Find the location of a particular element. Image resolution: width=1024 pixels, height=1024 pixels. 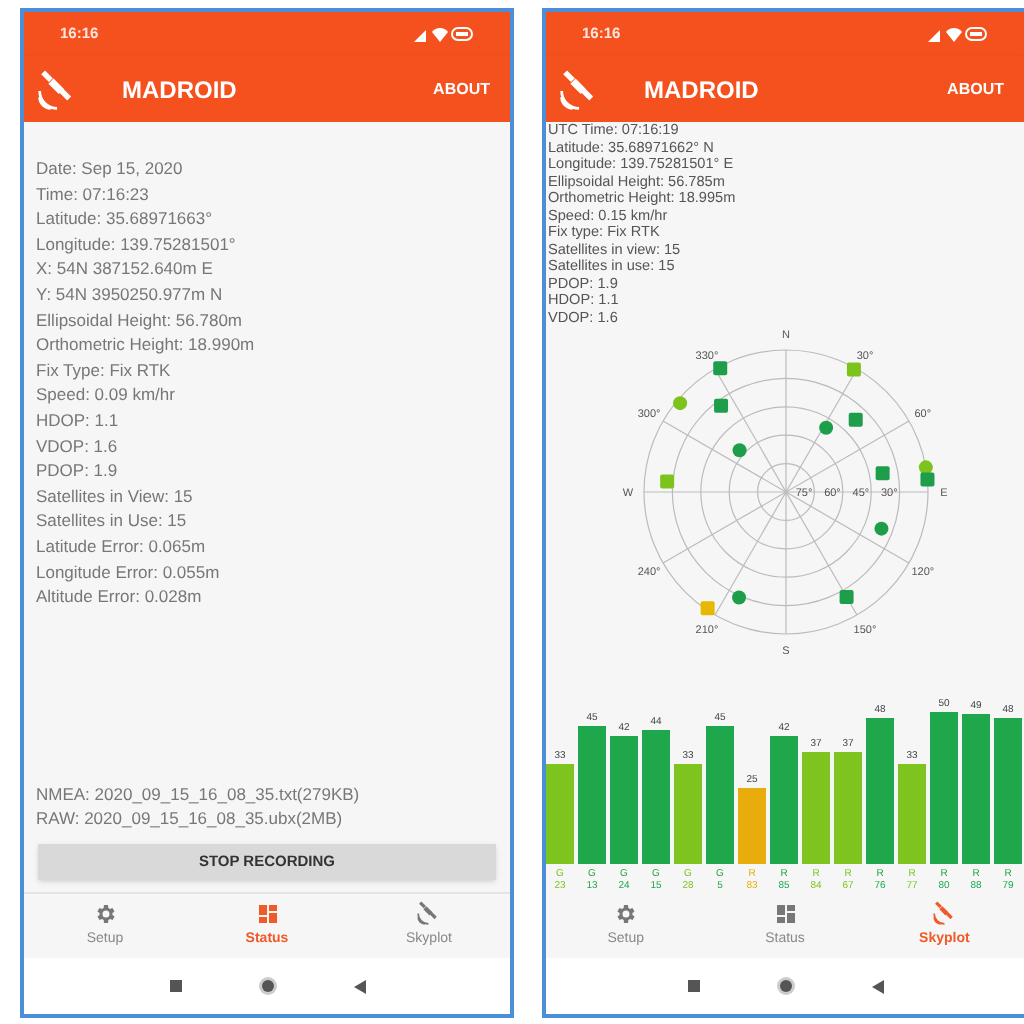

info-line: Latitude Error: 0.065m is located at coordinates (122, 546).